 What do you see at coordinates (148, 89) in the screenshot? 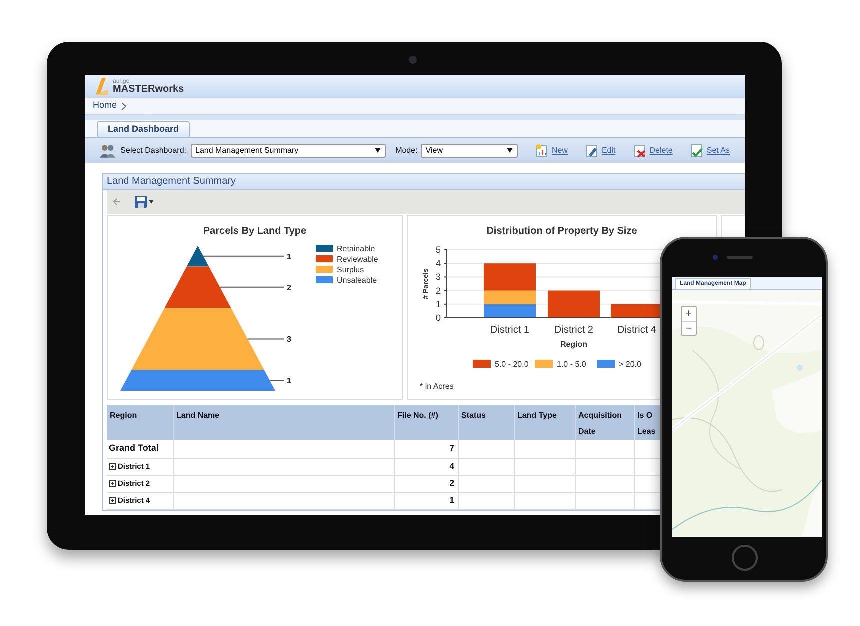
I see `product-name: MASTERworks` at bounding box center [148, 89].